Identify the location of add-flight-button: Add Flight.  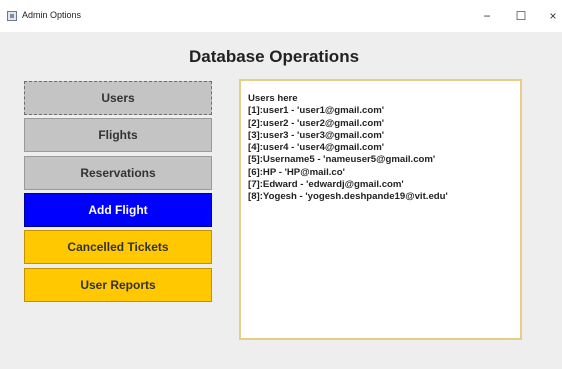
(118, 210).